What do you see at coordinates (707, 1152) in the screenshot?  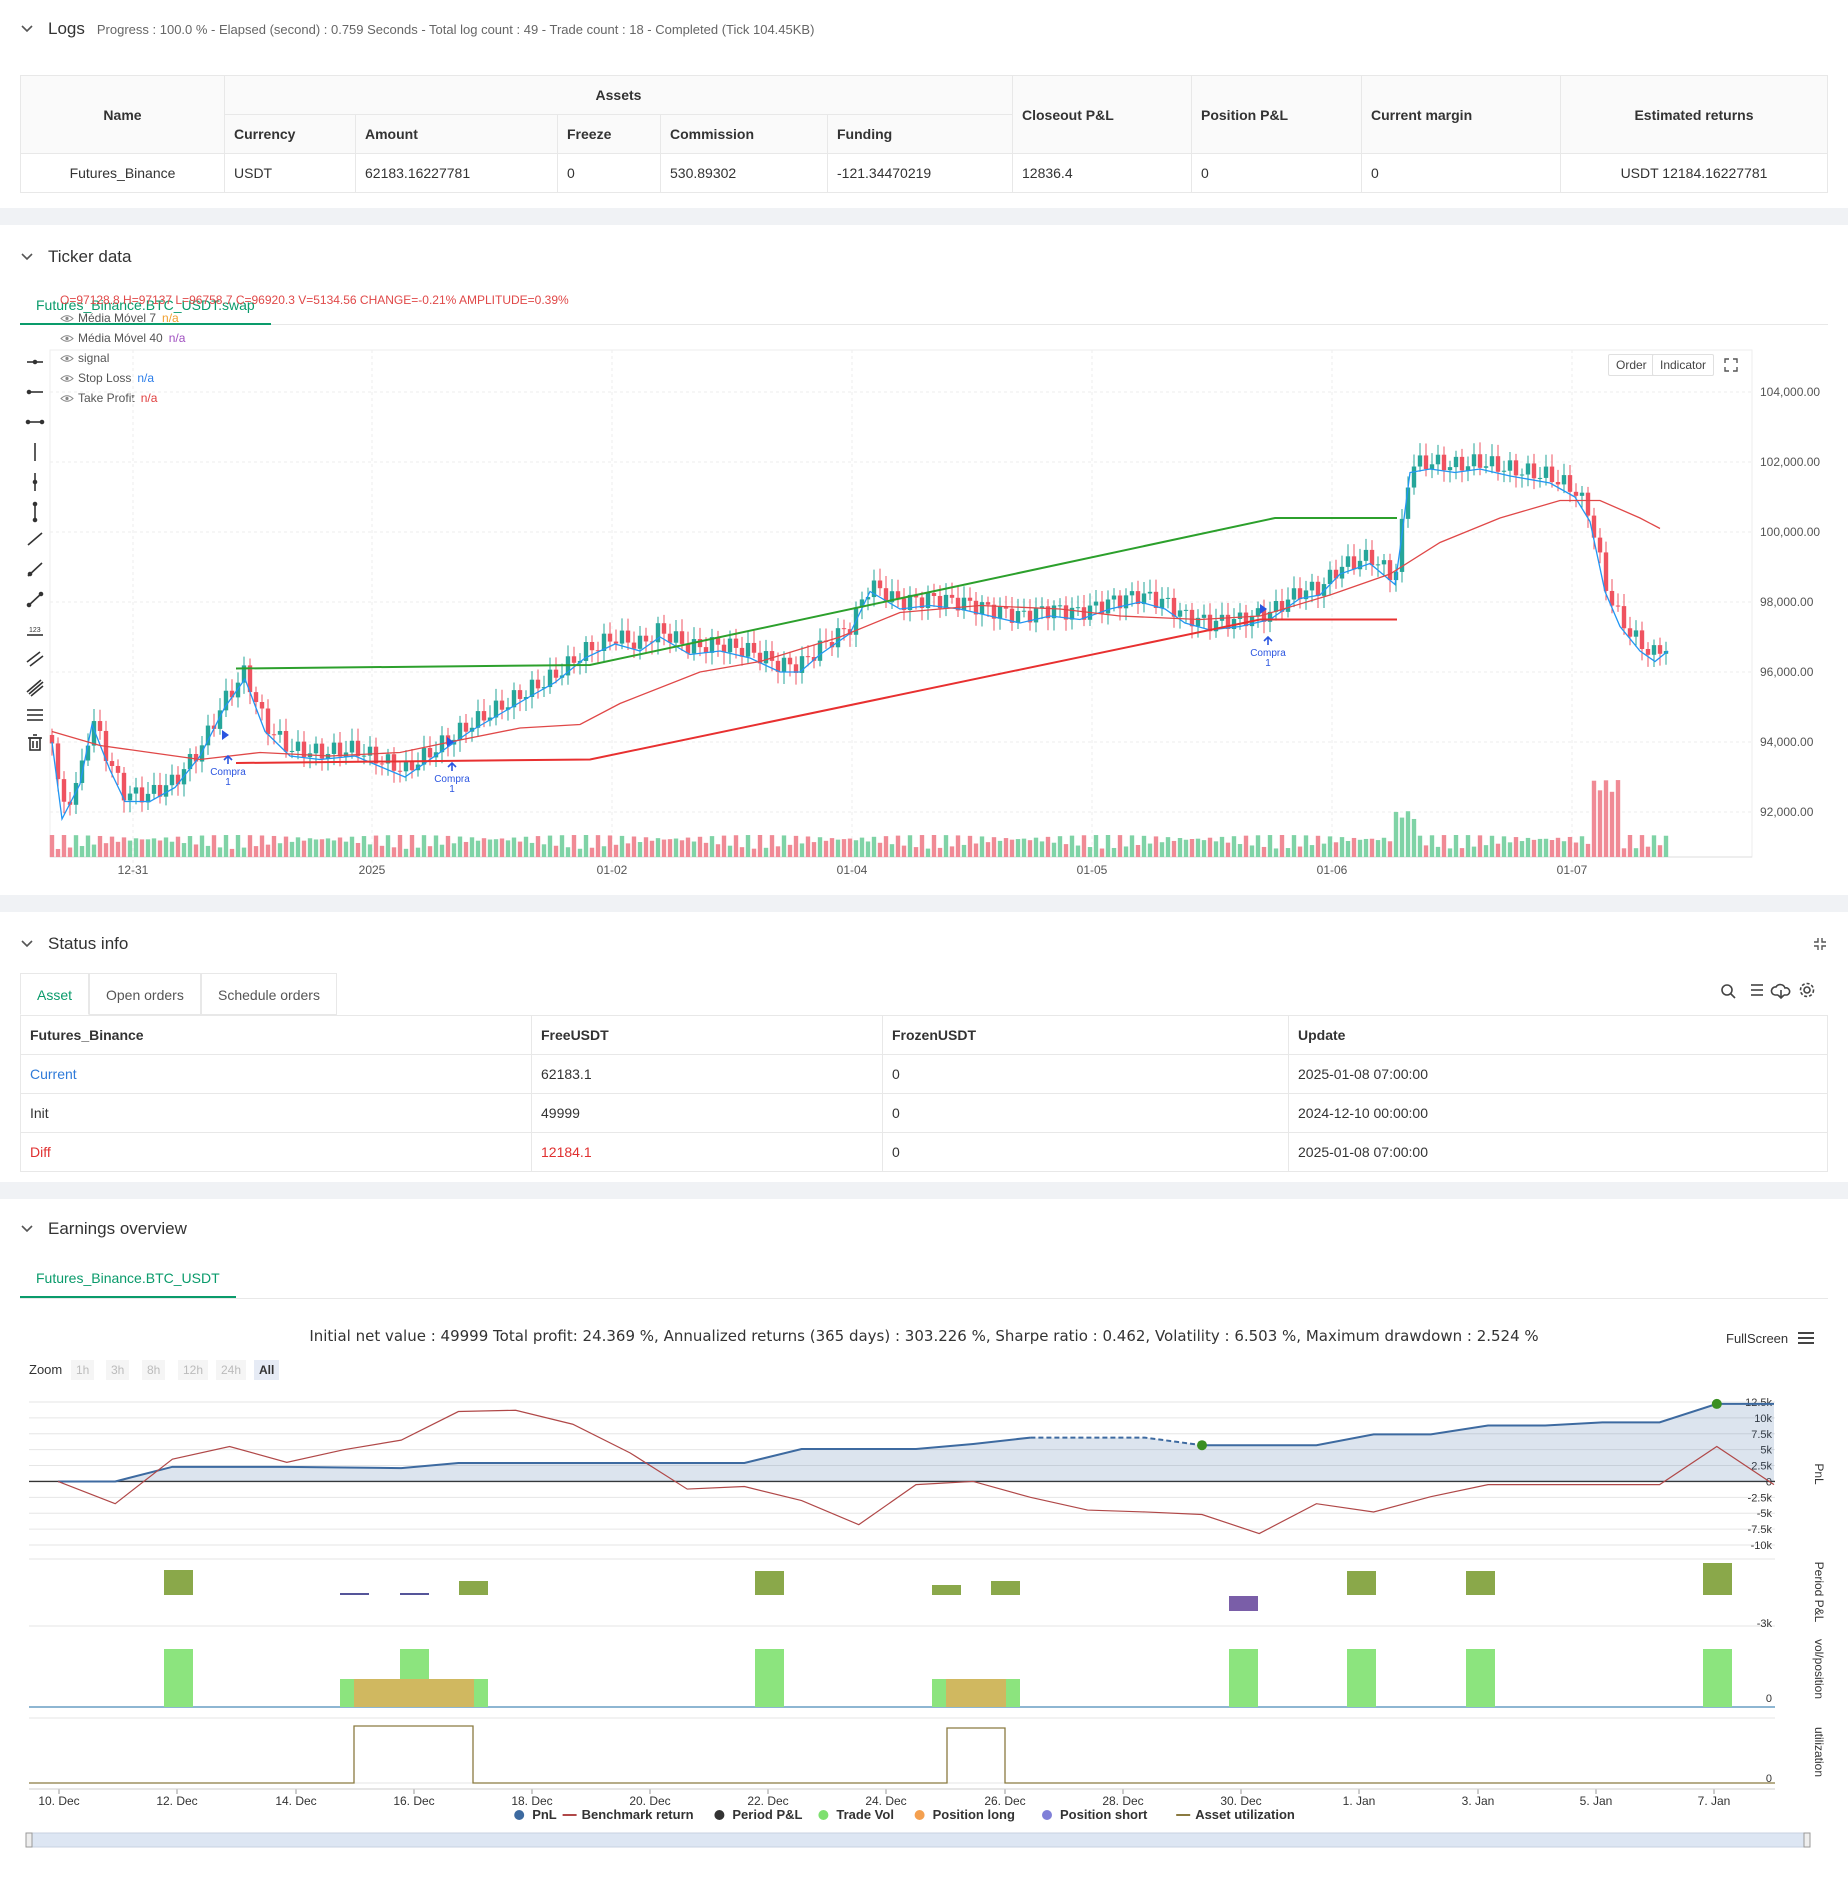 I see `cell-free: 12184.1` at bounding box center [707, 1152].